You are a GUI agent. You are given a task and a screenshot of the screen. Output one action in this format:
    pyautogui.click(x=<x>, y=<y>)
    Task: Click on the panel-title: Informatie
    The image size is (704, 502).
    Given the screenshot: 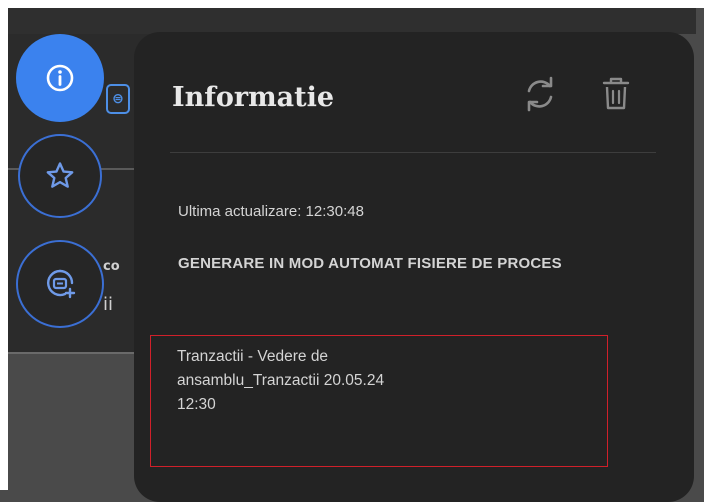 What is the action you would take?
    pyautogui.click(x=253, y=97)
    